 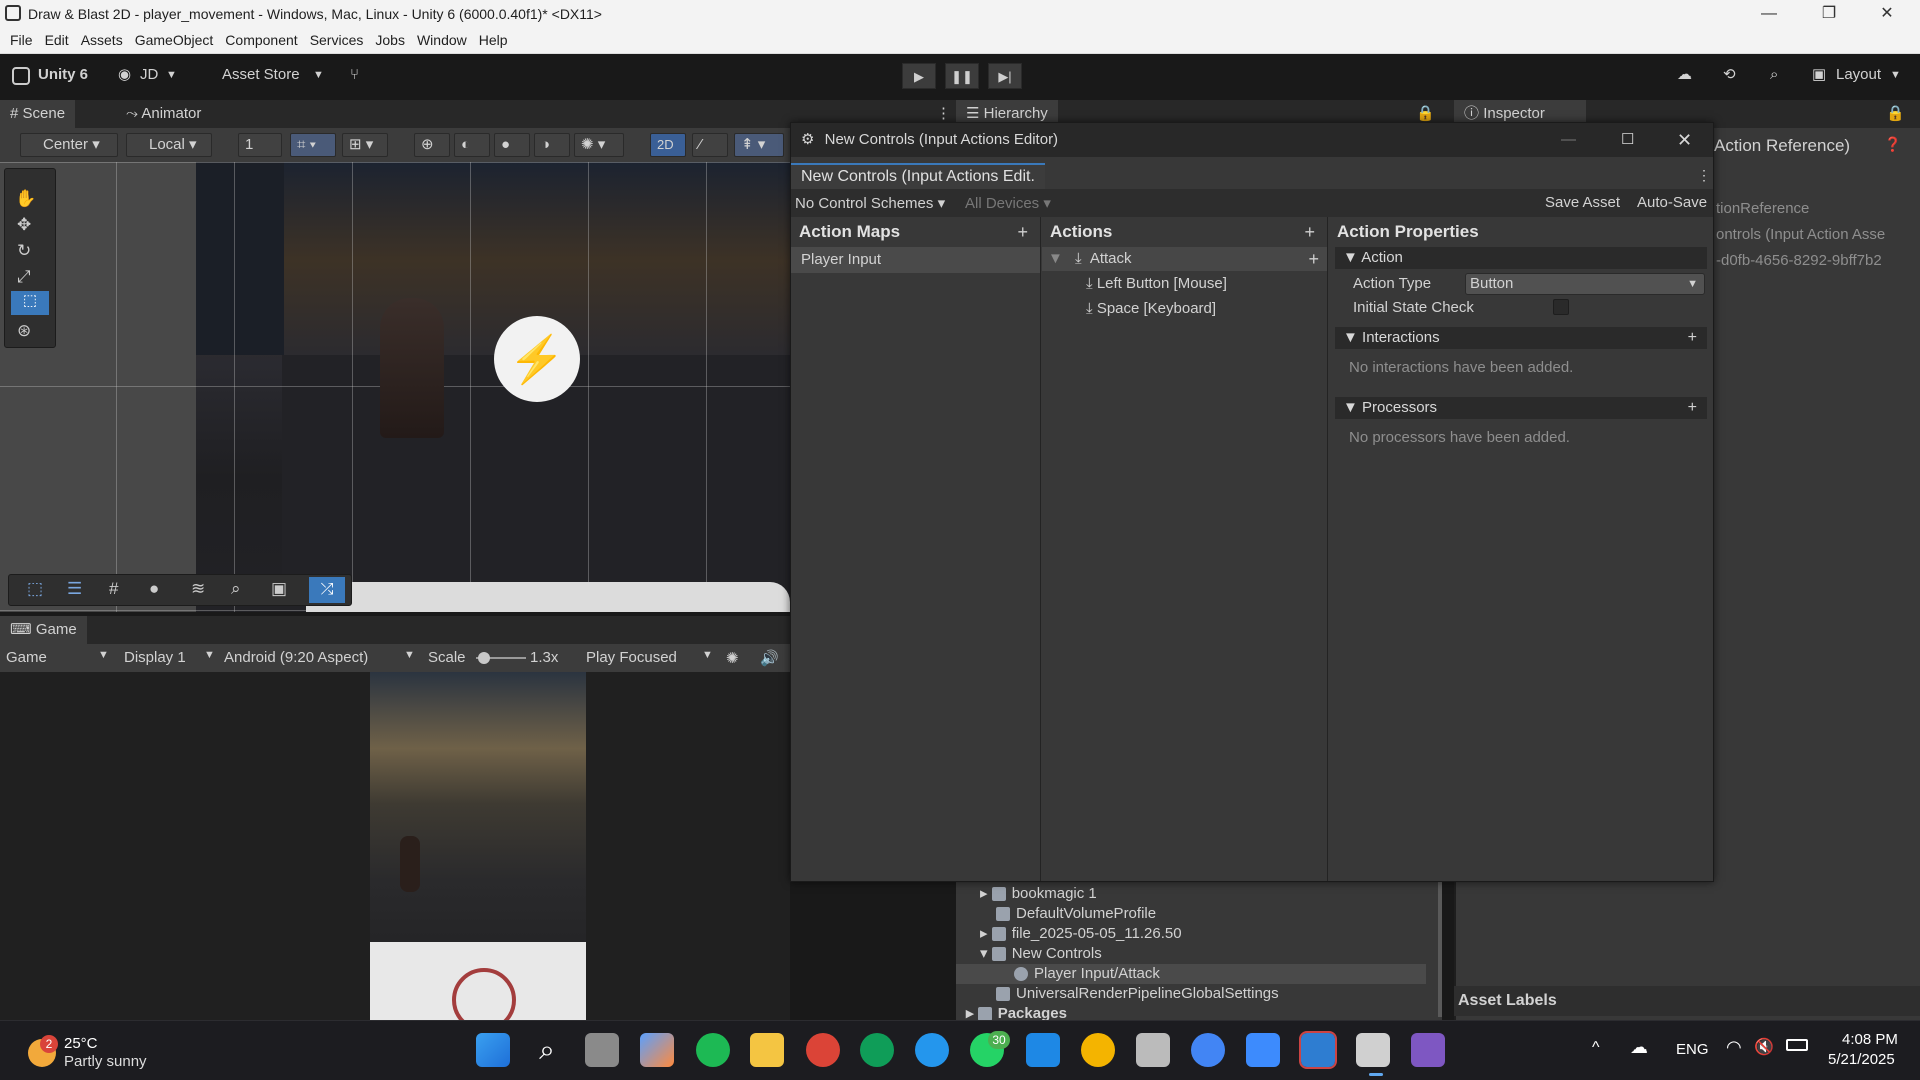 What do you see at coordinates (149, 75) in the screenshot?
I see `account-dropdown: JD` at bounding box center [149, 75].